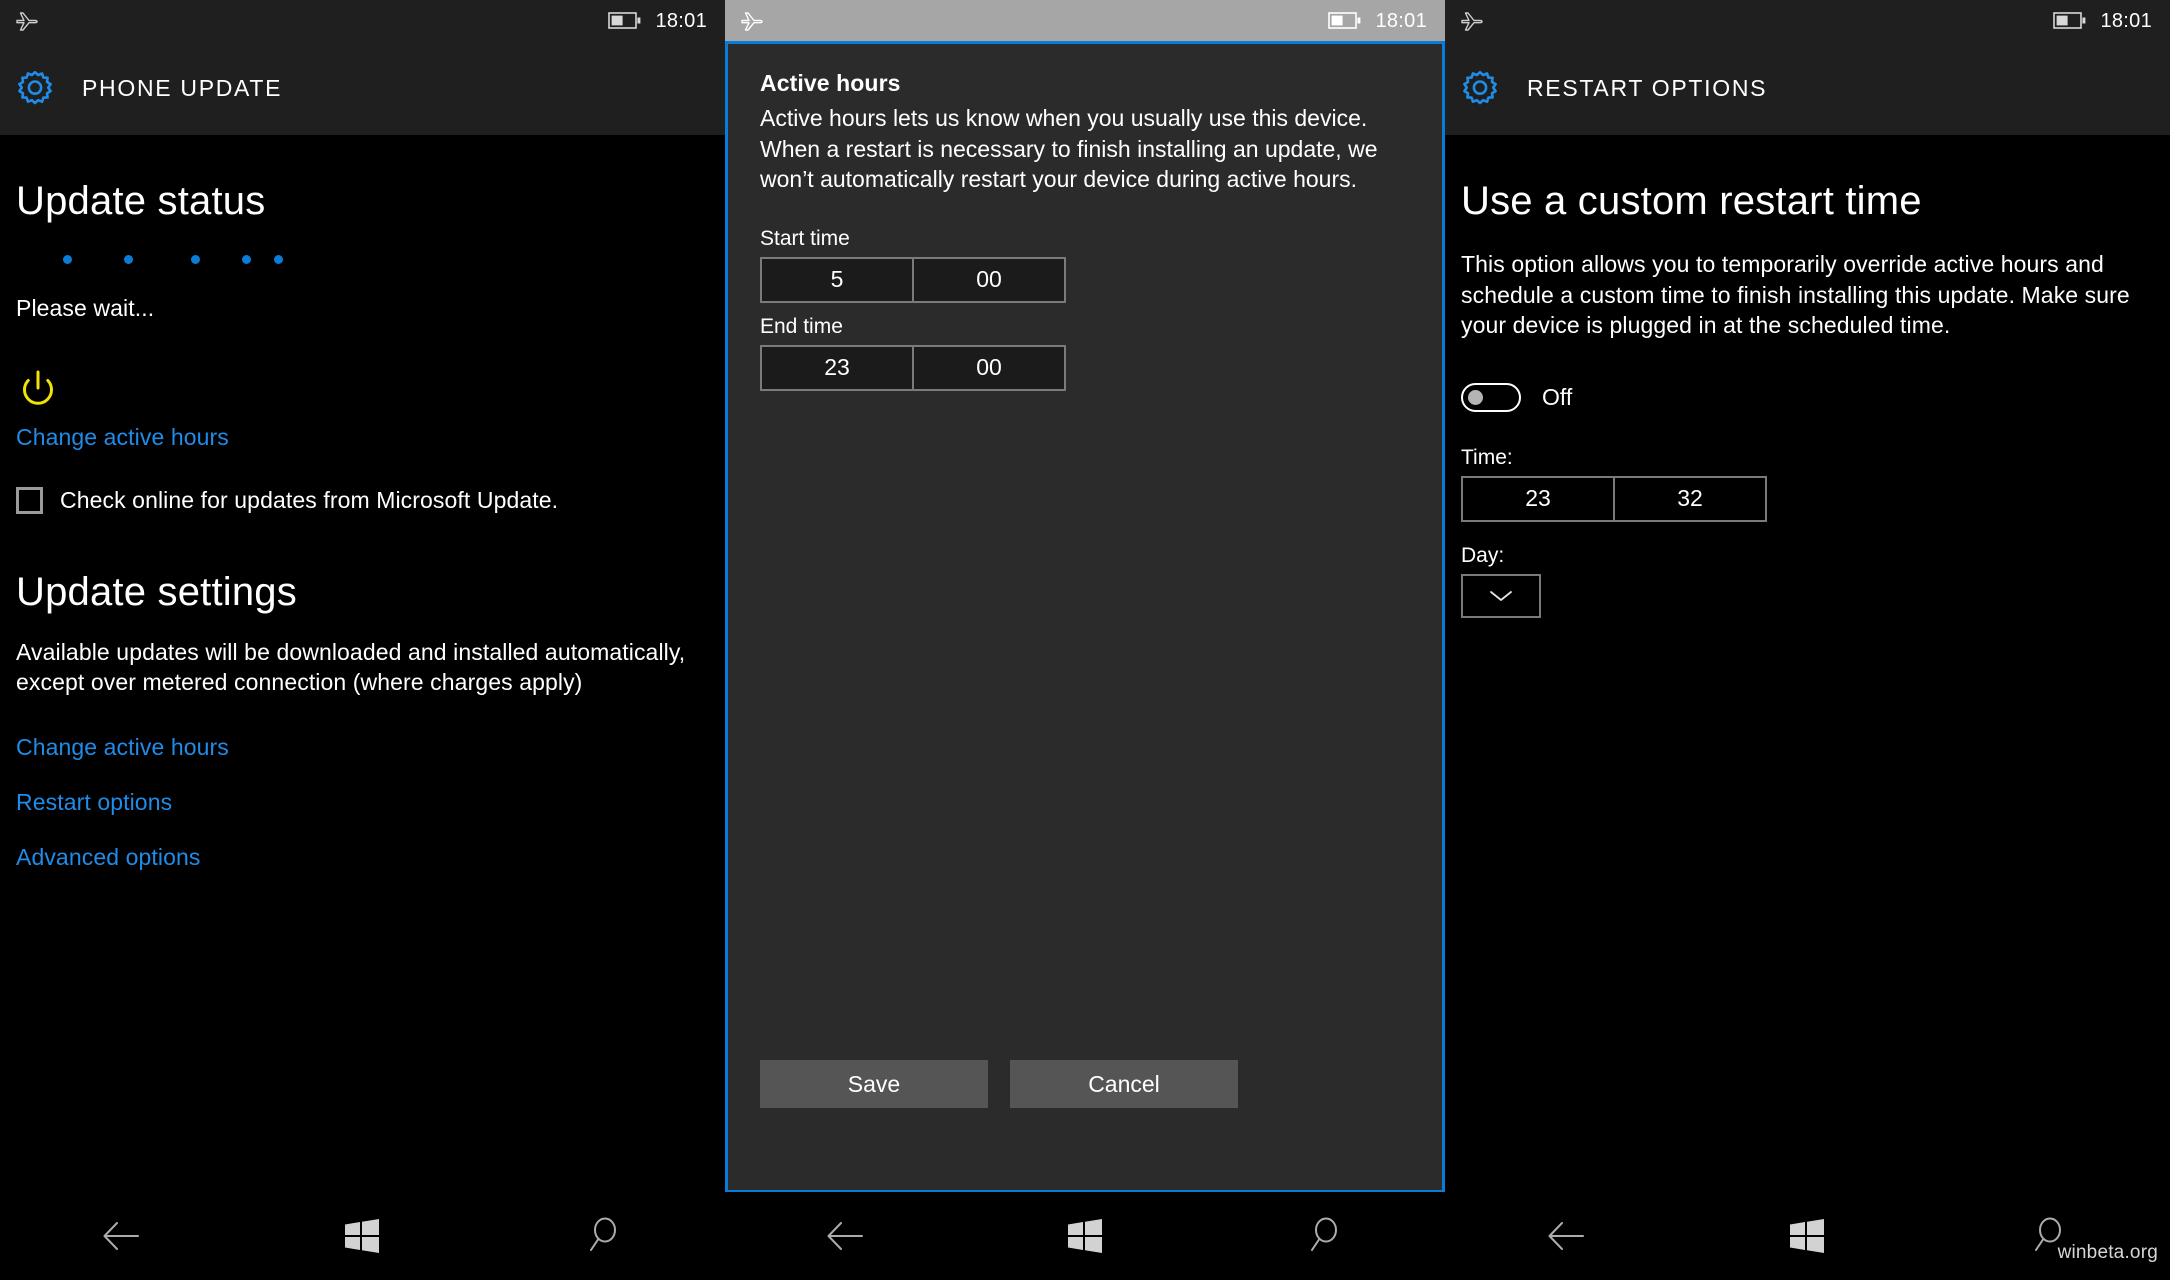 This screenshot has width=2170, height=1280. I want to click on navigation-bar-mid, so click(1085, 1236).